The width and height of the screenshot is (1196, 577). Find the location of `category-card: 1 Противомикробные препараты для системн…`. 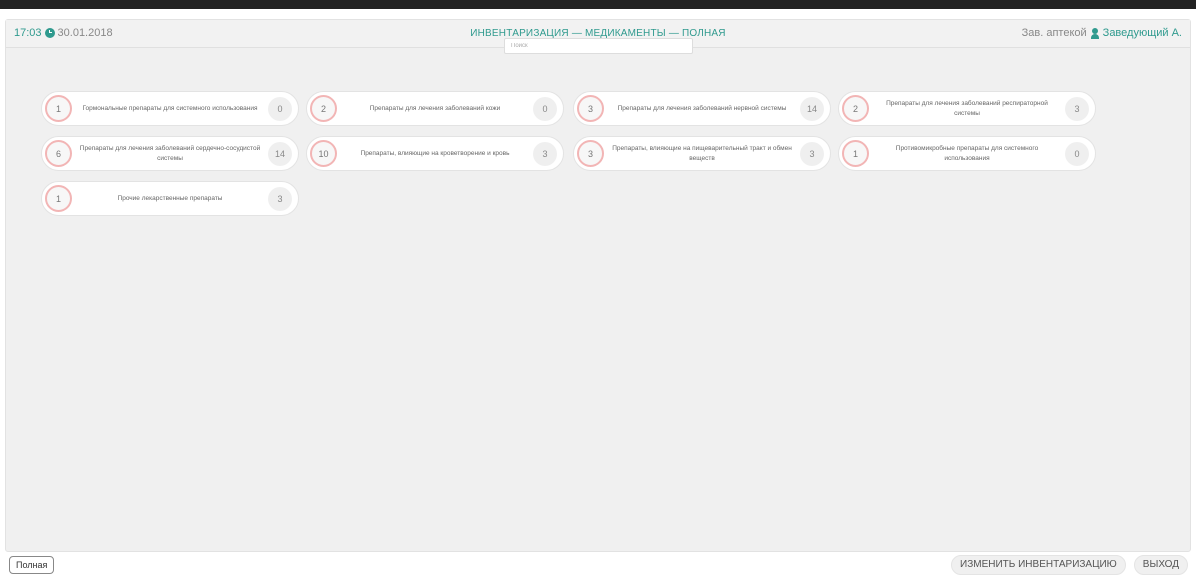

category-card: 1 Противомикробные препараты для системн… is located at coordinates (967, 153).